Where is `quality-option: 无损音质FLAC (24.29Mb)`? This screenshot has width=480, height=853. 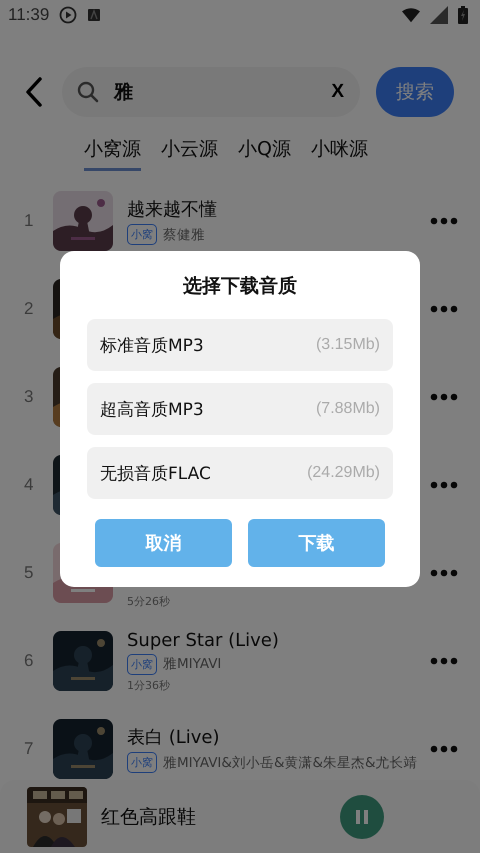
quality-option: 无损音质FLAC (24.29Mb) is located at coordinates (240, 473).